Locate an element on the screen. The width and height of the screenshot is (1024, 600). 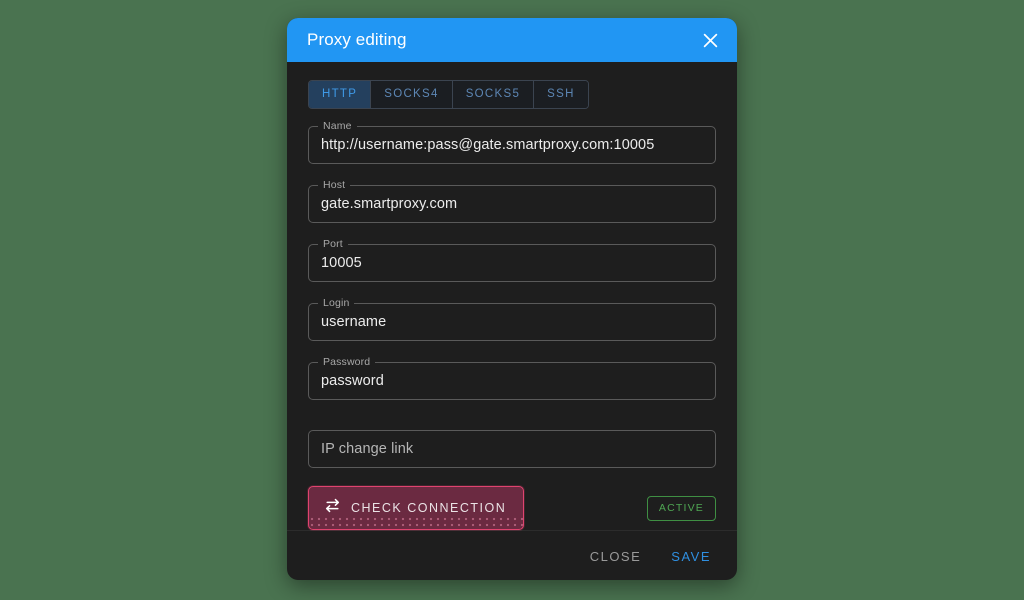
status-badge: ACTIVE is located at coordinates (681, 508).